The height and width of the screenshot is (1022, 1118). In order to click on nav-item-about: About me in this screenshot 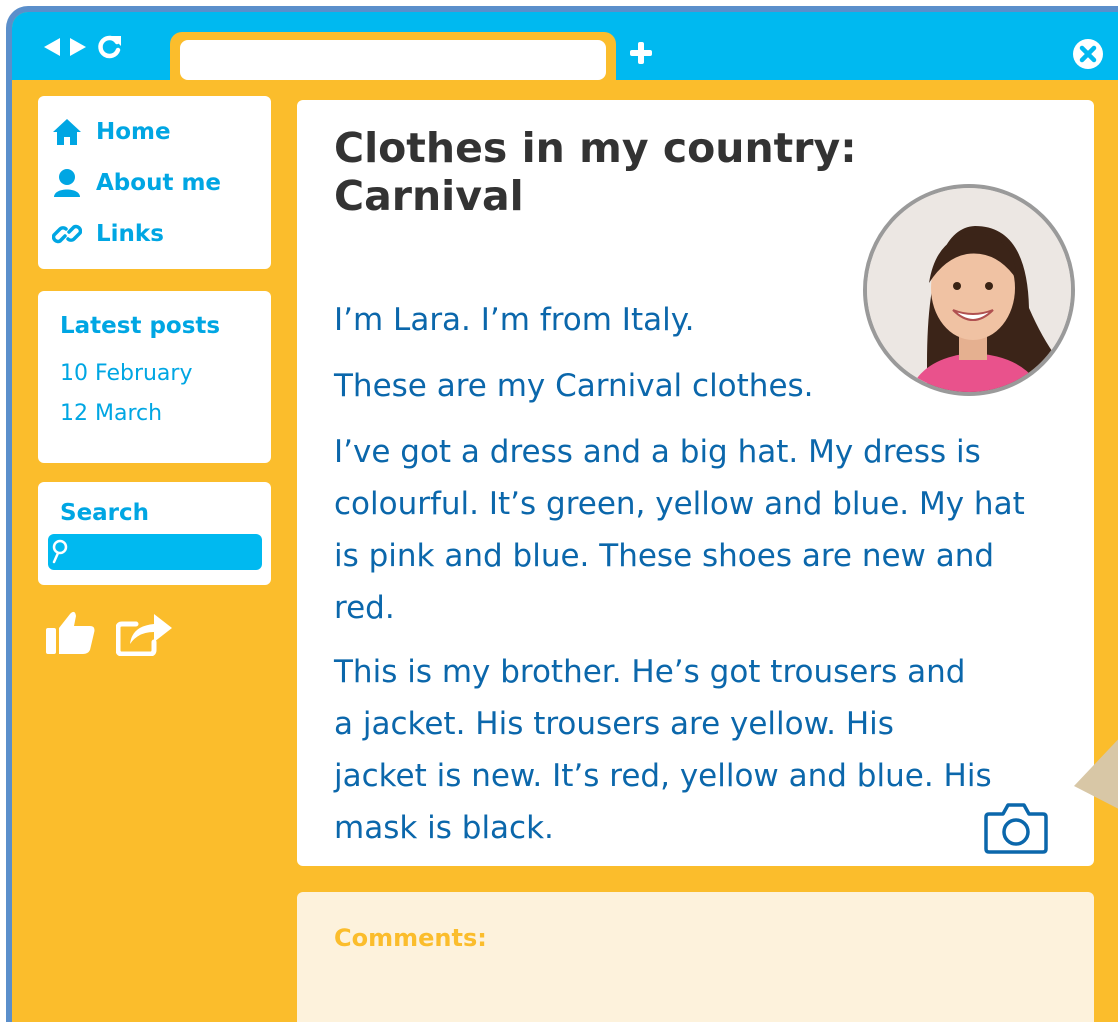, I will do `click(136, 183)`.